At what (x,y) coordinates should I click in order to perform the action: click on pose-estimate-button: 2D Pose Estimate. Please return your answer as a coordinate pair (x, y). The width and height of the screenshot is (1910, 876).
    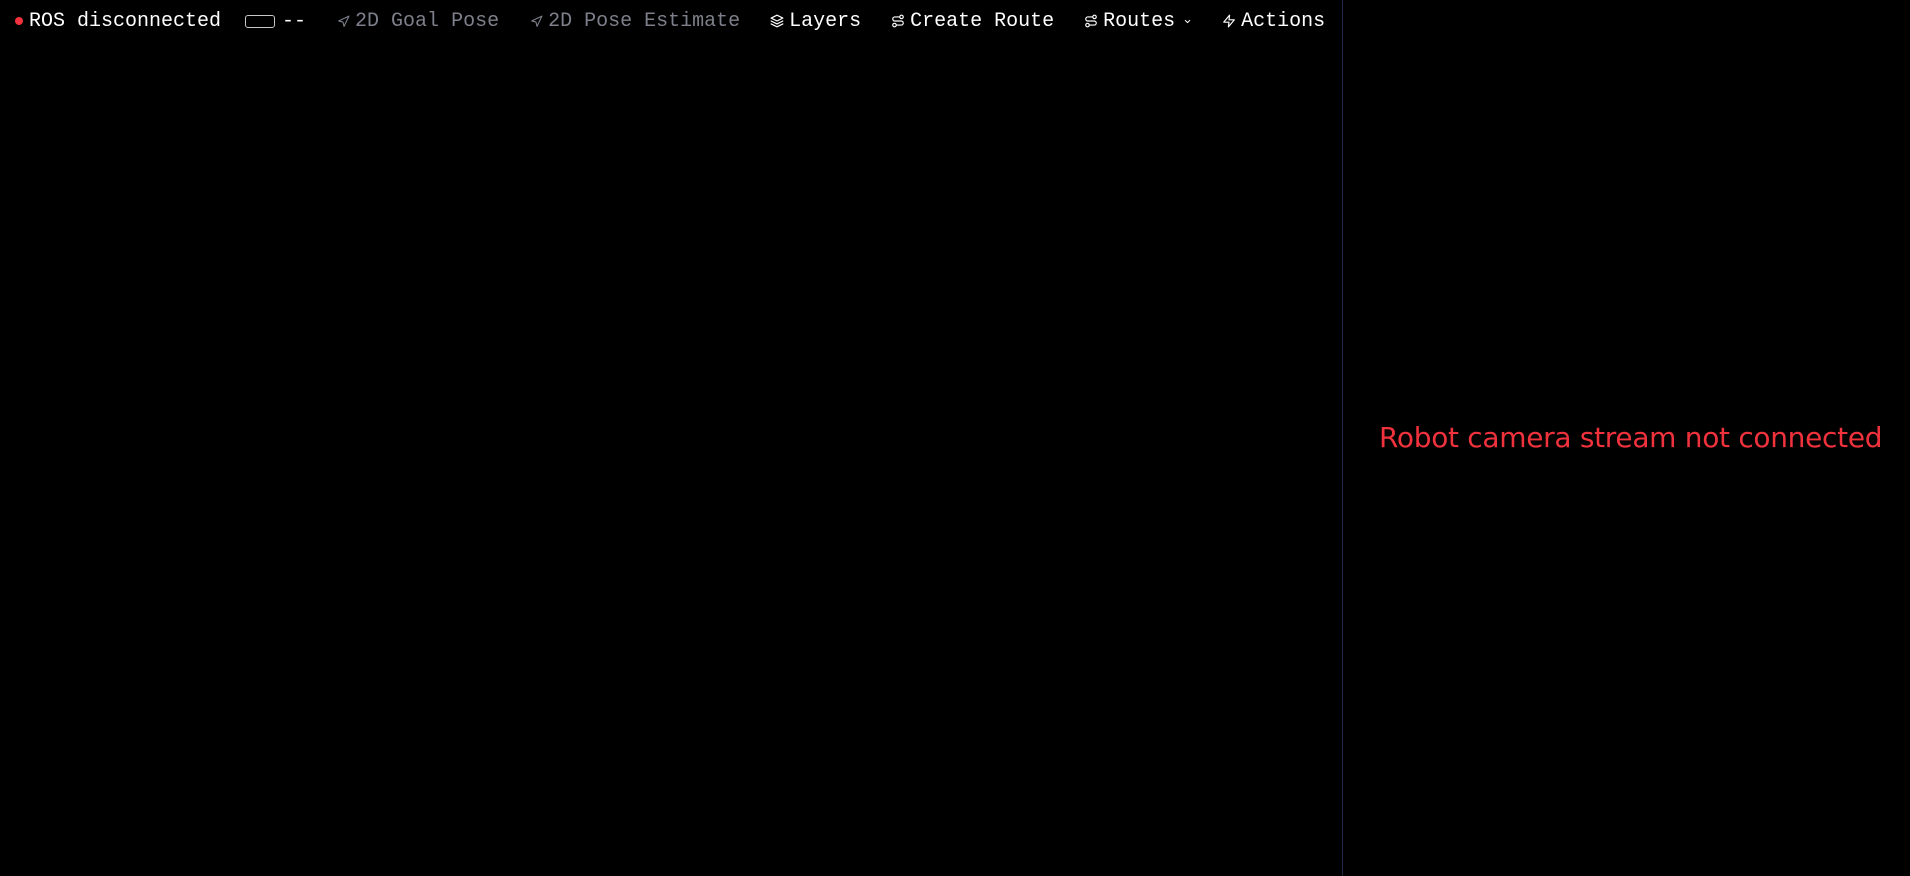
    Looking at the image, I should click on (634, 21).